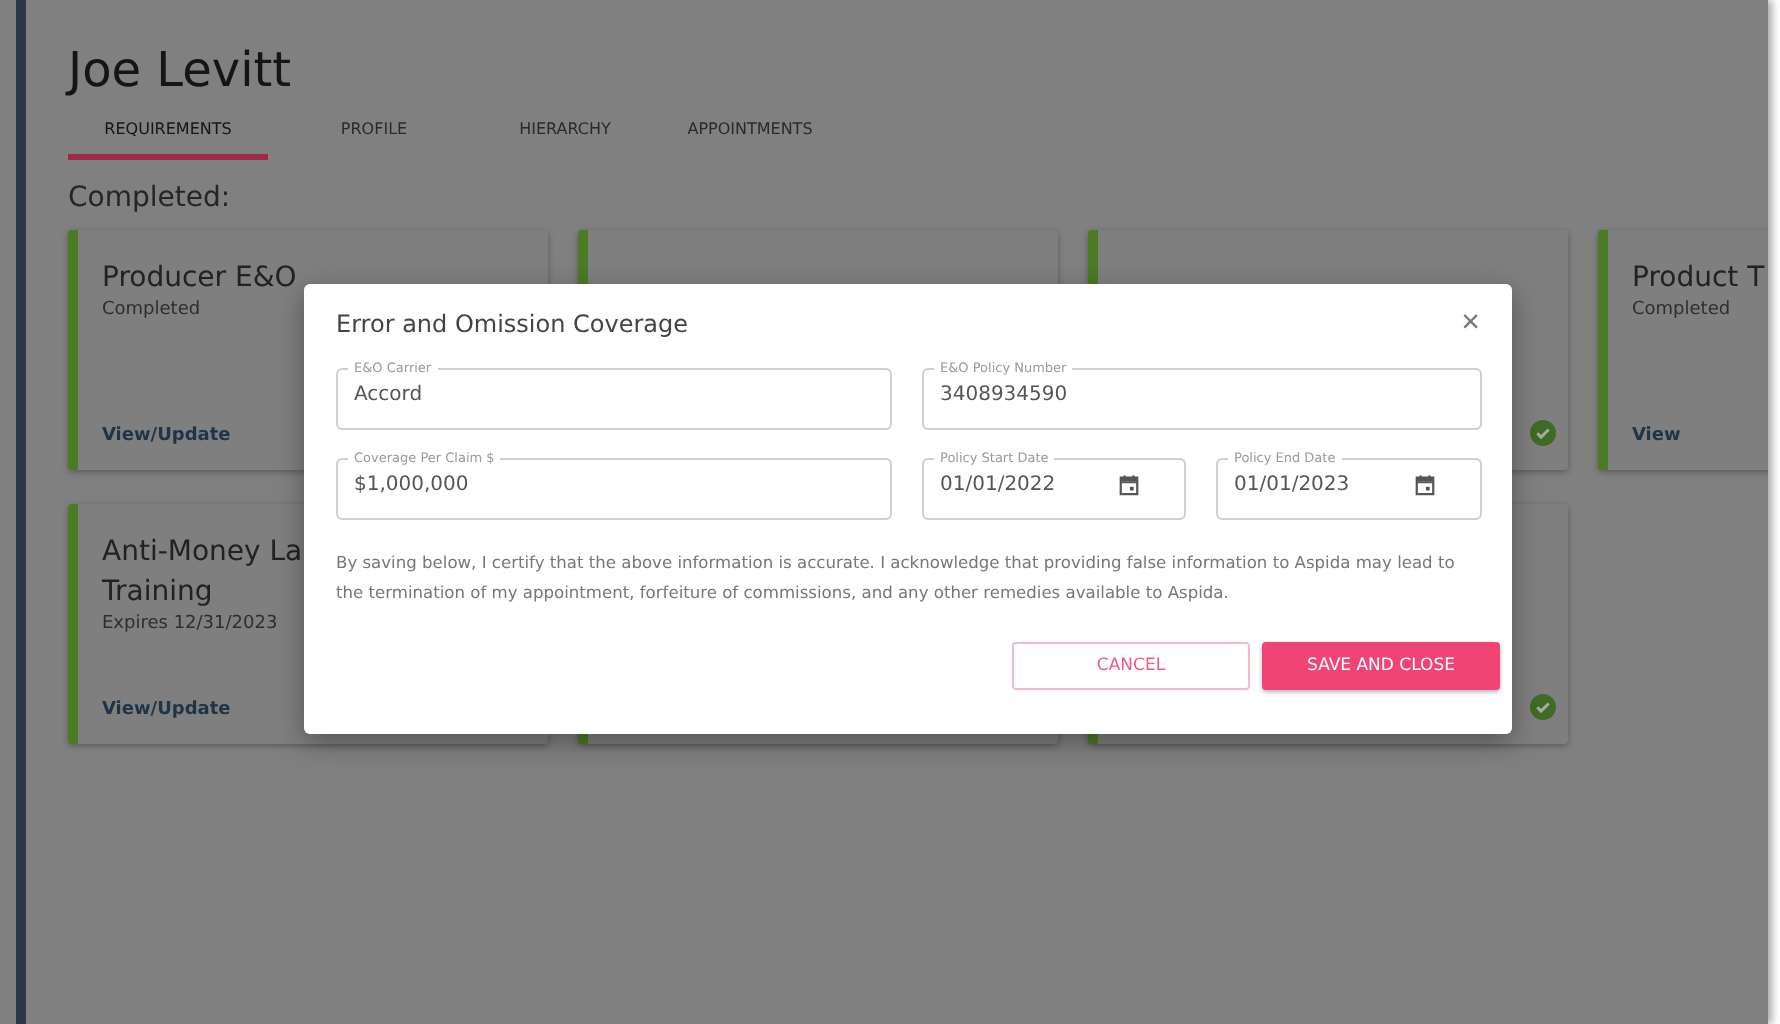 The width and height of the screenshot is (1780, 1024). Describe the element at coordinates (1202, 395) in the screenshot. I see `input-field: 3408934590` at that location.